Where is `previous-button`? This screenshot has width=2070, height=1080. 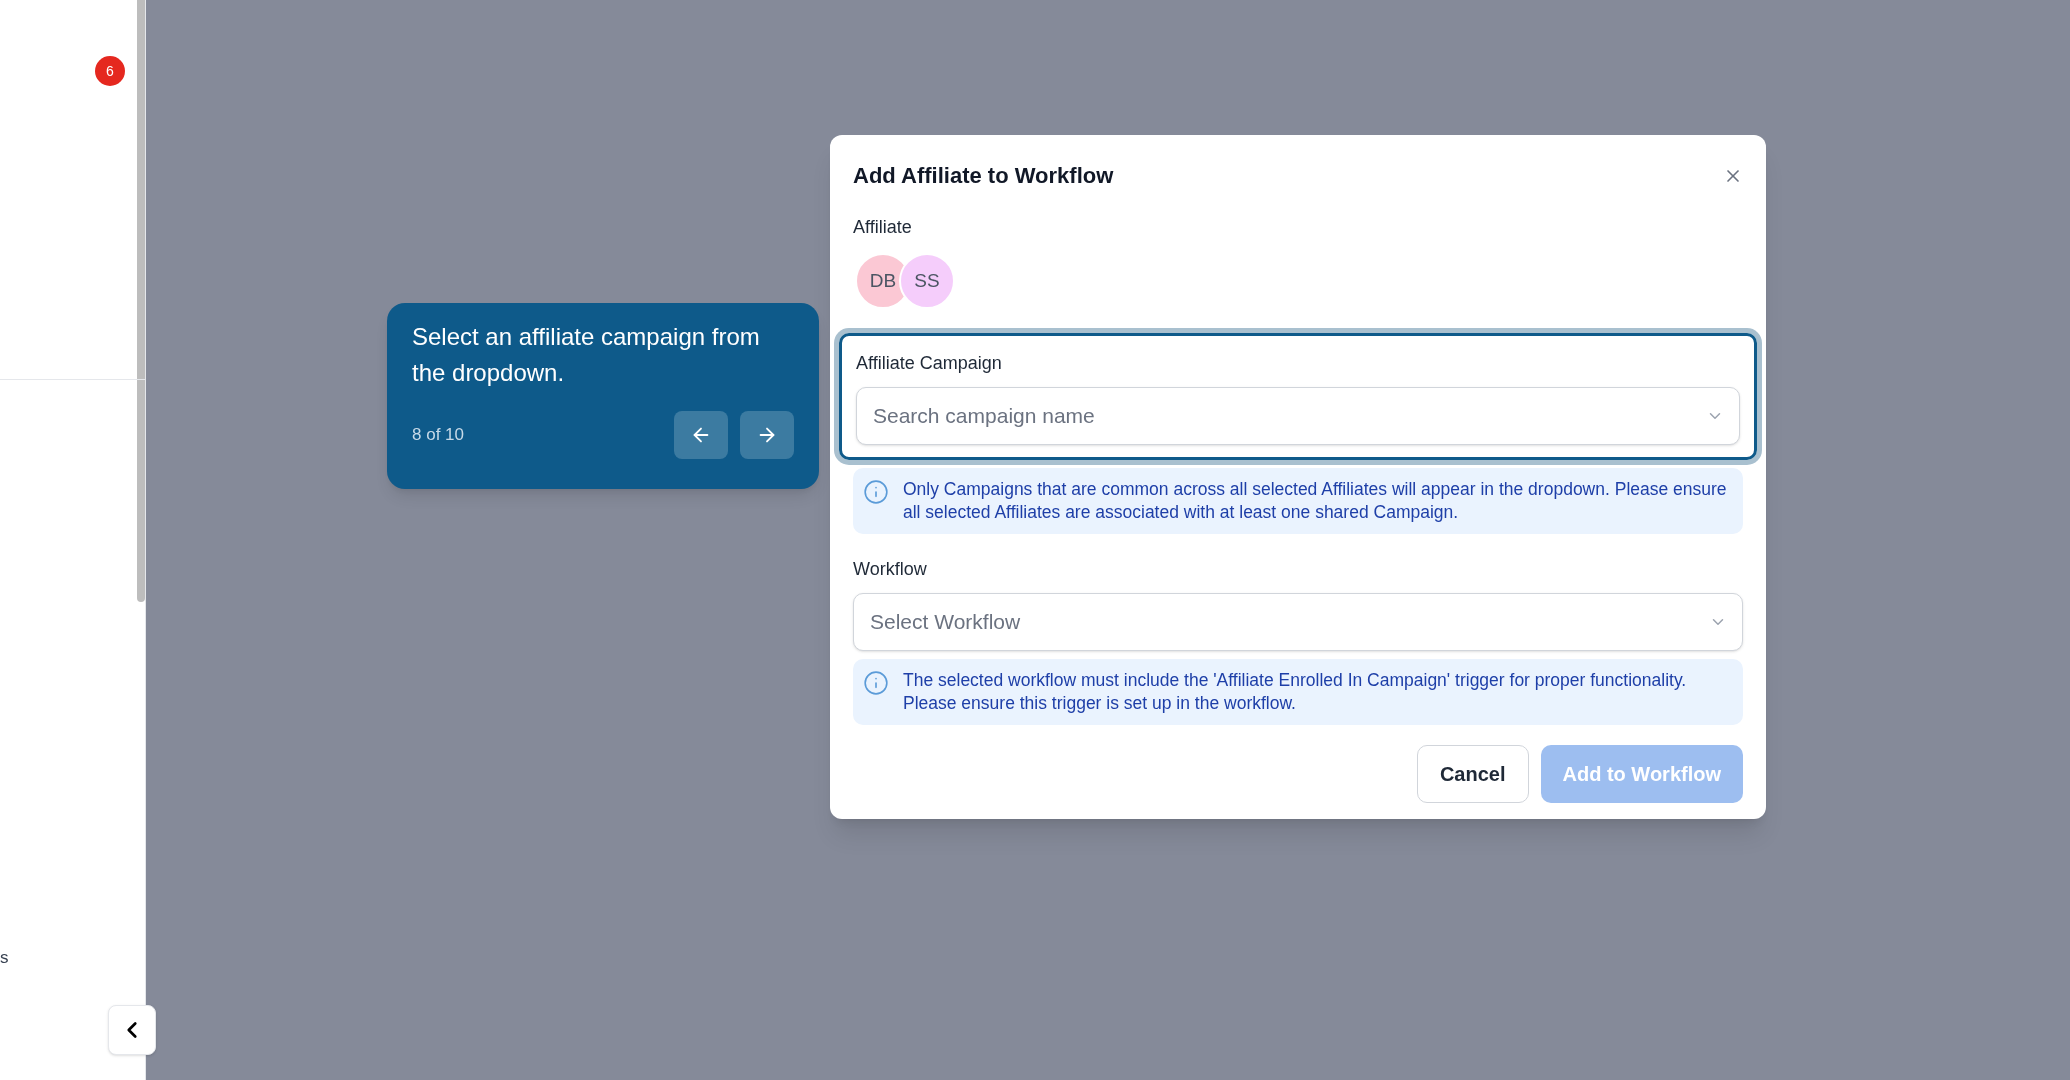 previous-button is located at coordinates (701, 435).